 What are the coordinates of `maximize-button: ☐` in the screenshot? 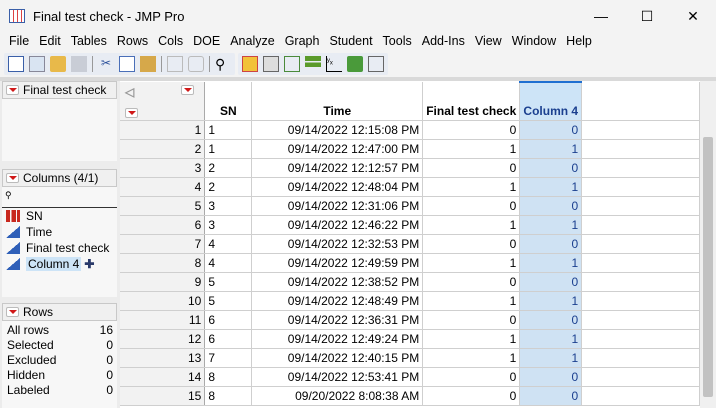 It's located at (647, 16).